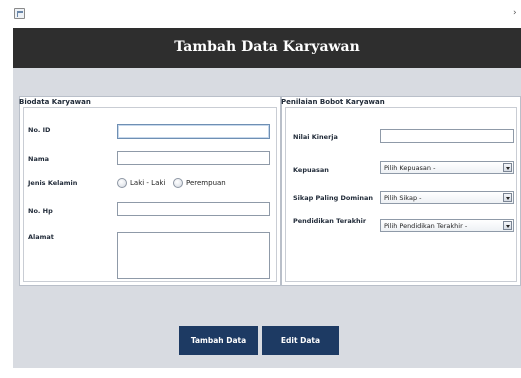 The image size is (521, 378). I want to click on header-bar: Tambah Data Karyawan, so click(267, 48).